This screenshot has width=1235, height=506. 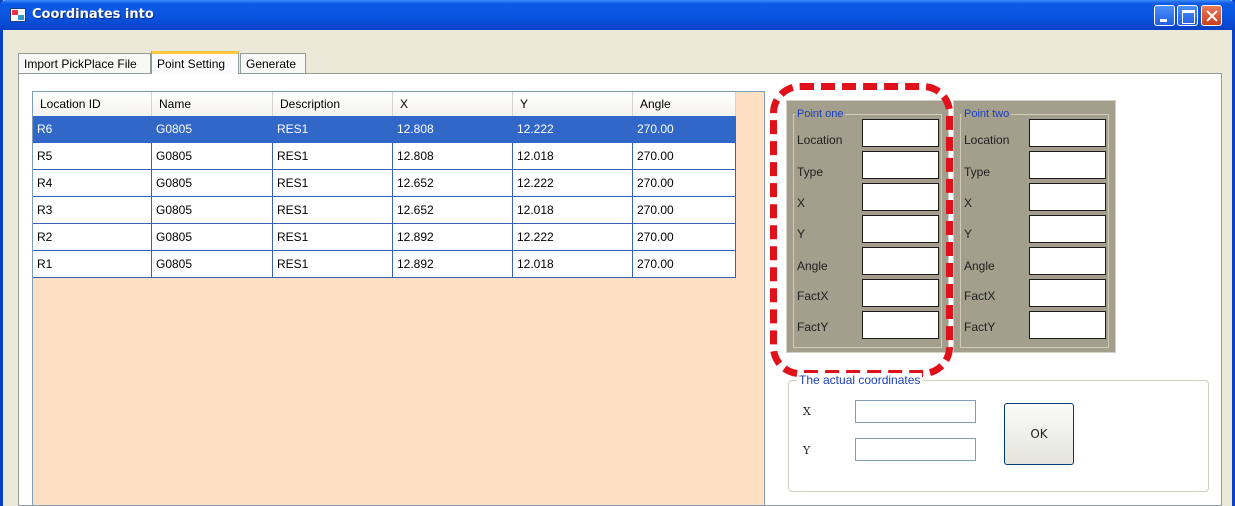 What do you see at coordinates (1067, 197) in the screenshot?
I see `point-two-x-input` at bounding box center [1067, 197].